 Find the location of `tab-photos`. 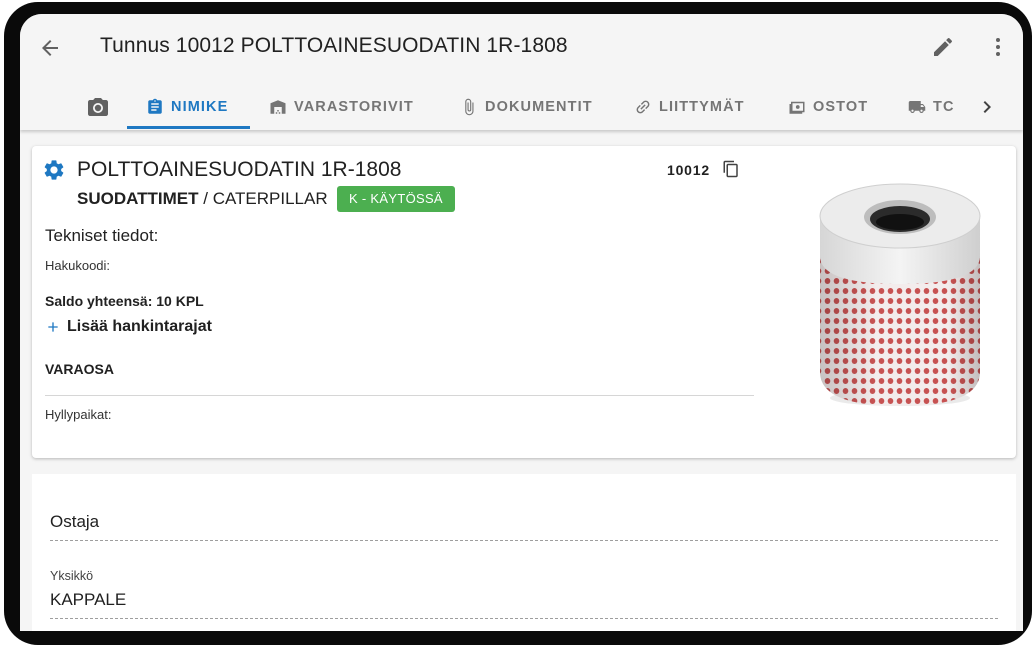

tab-photos is located at coordinates (101, 107).